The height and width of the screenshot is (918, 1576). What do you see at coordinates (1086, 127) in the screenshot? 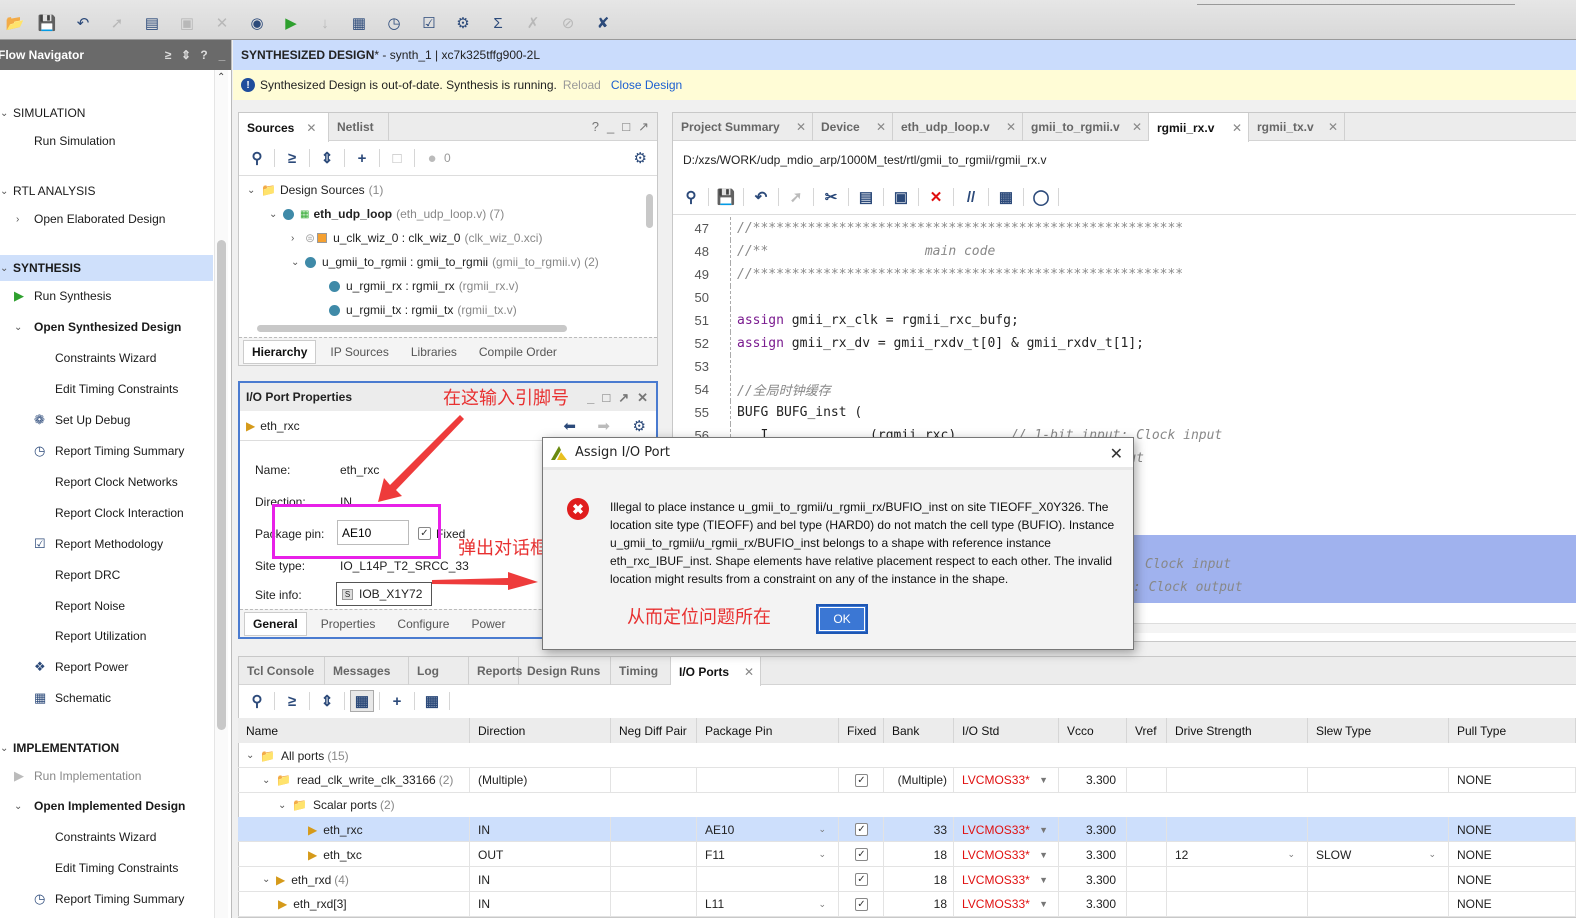
I see `tab-gmii-to-rgmii-v: gmii_to_rgmii.v ✕` at bounding box center [1086, 127].